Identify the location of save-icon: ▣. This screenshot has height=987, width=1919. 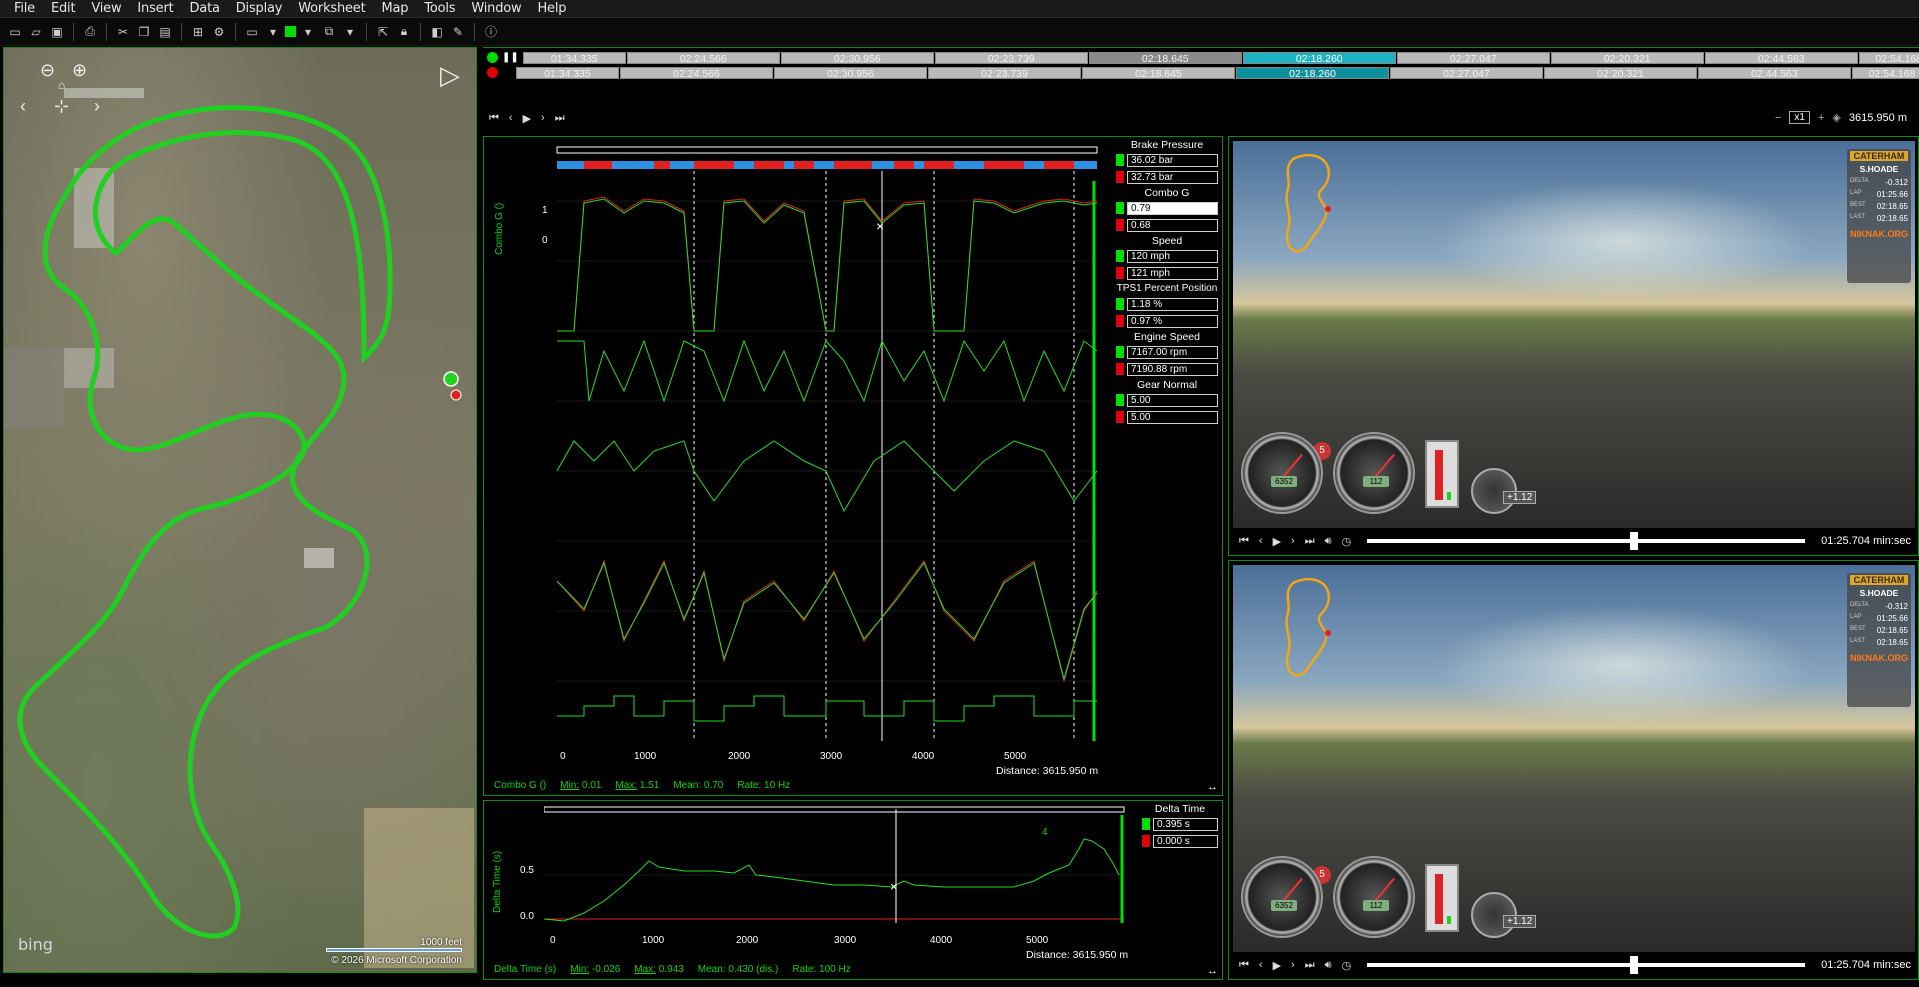
(57, 32).